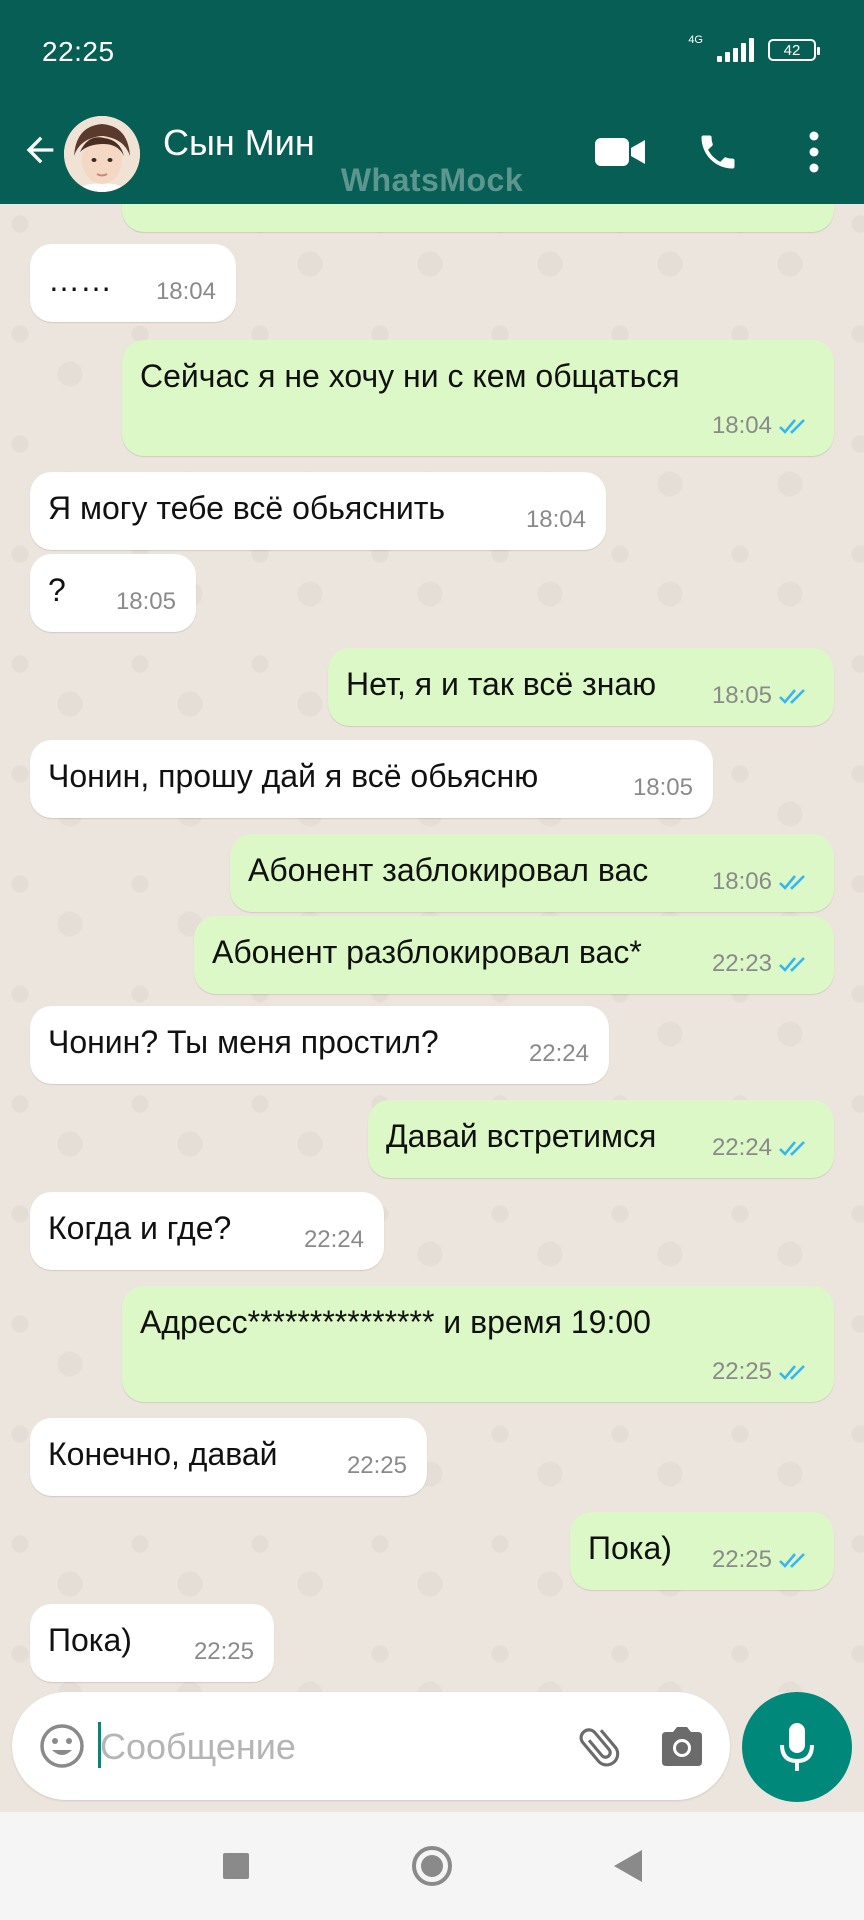  I want to click on signal-icon, so click(735, 50).